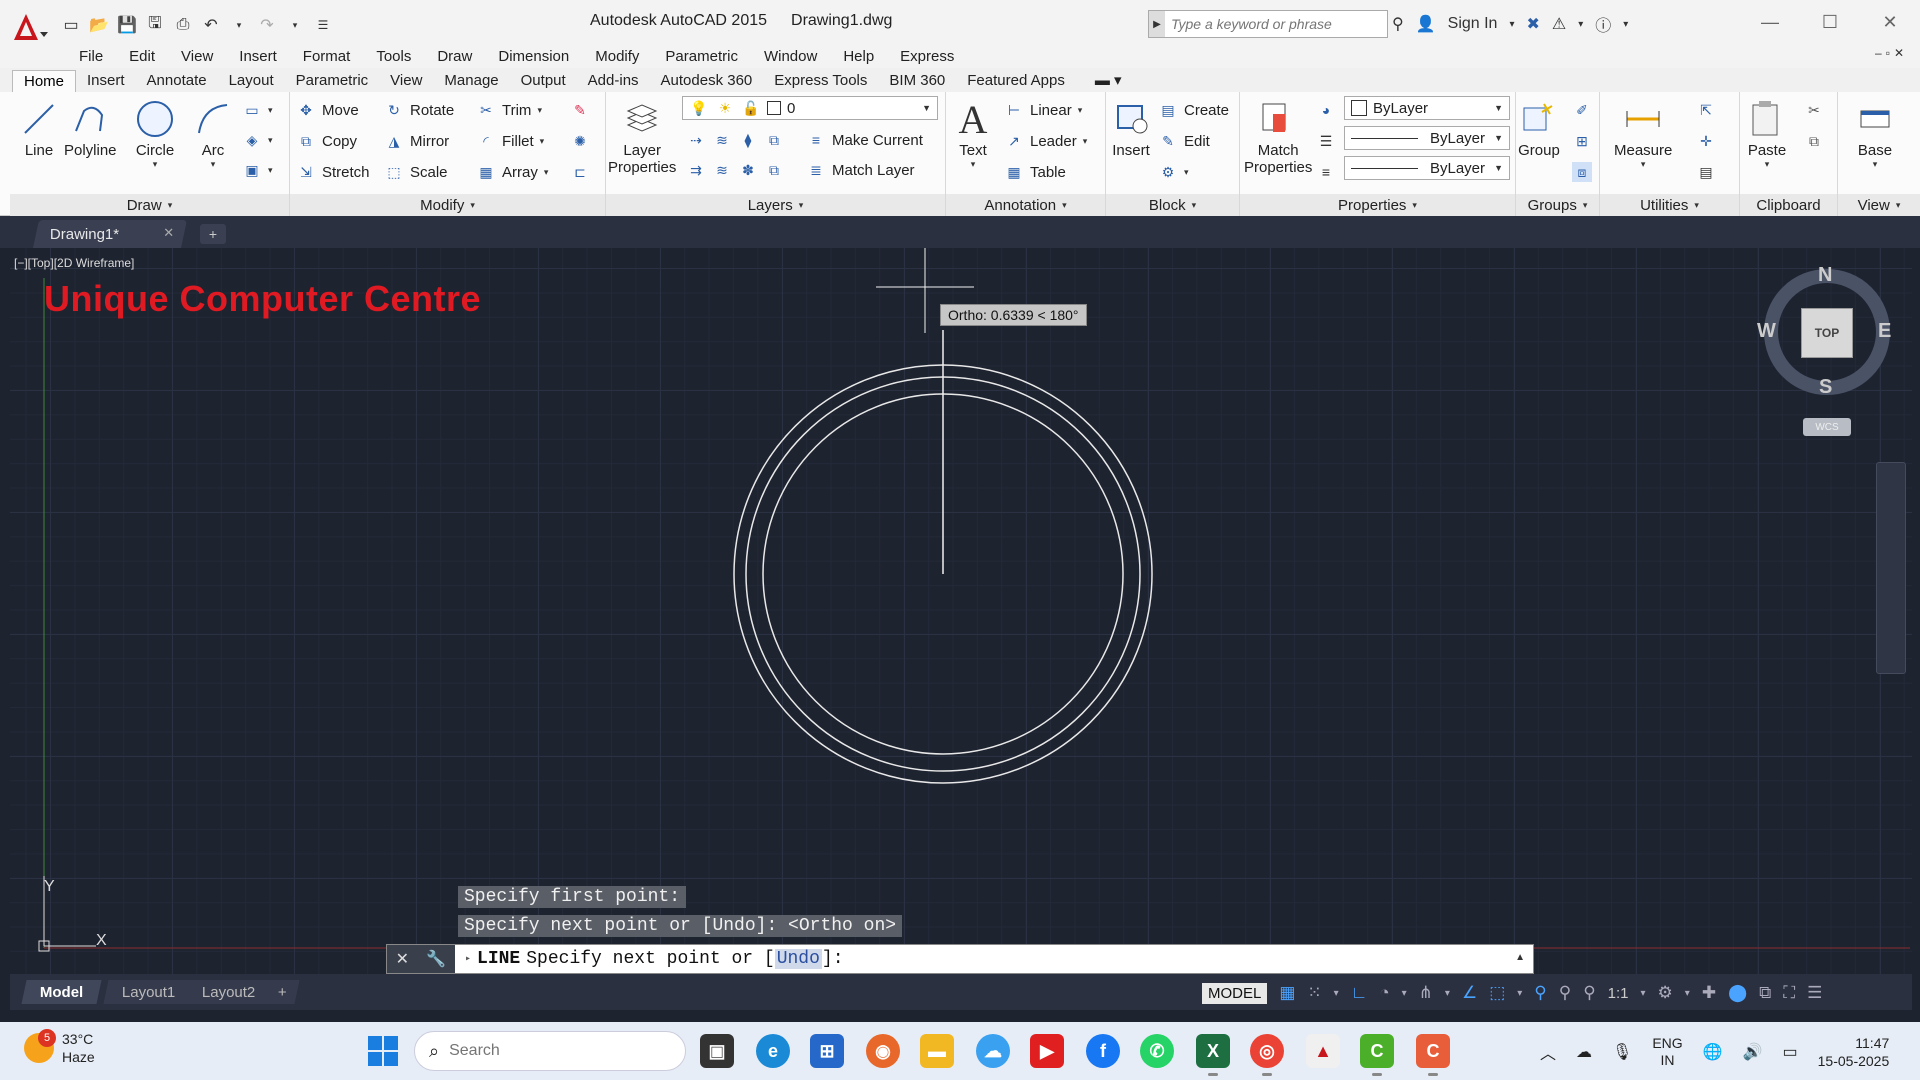 The height and width of the screenshot is (1080, 1920). I want to click on arc-button: Arc ▾, so click(213, 133).